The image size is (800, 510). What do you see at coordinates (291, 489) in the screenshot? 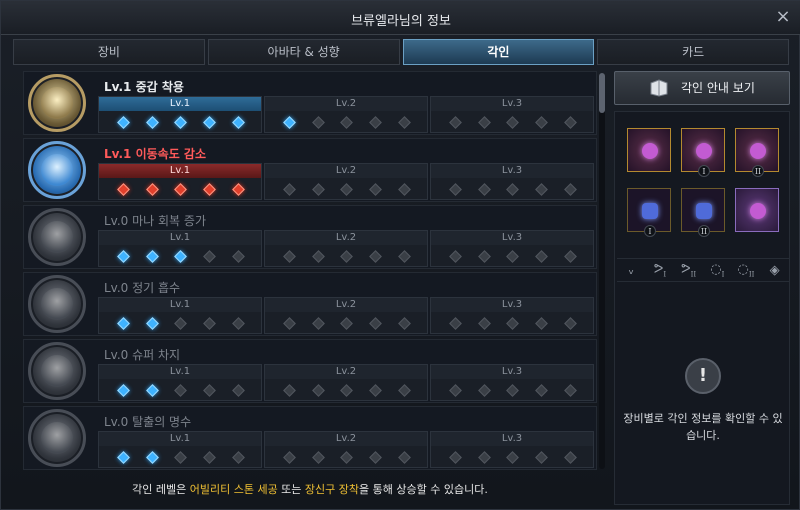
I see `footer-mid: 또는` at bounding box center [291, 489].